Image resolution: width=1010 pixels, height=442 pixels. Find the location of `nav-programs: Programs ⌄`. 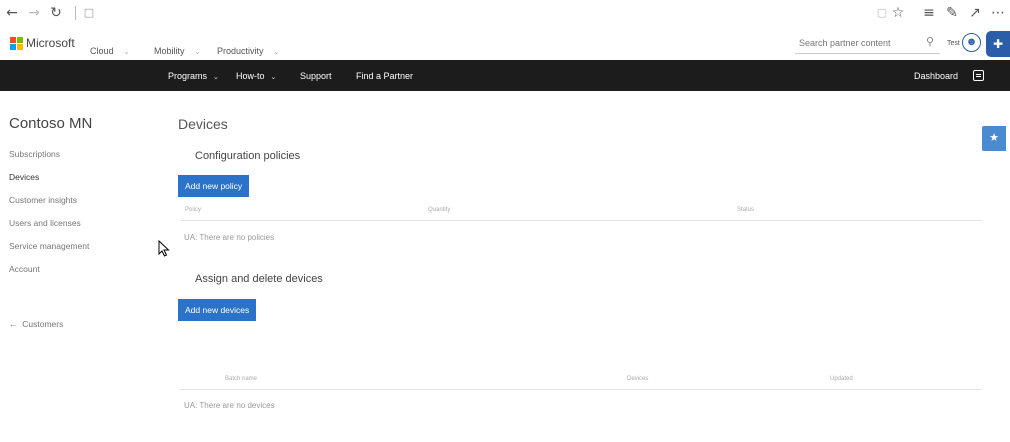

nav-programs: Programs ⌄ is located at coordinates (193, 76).